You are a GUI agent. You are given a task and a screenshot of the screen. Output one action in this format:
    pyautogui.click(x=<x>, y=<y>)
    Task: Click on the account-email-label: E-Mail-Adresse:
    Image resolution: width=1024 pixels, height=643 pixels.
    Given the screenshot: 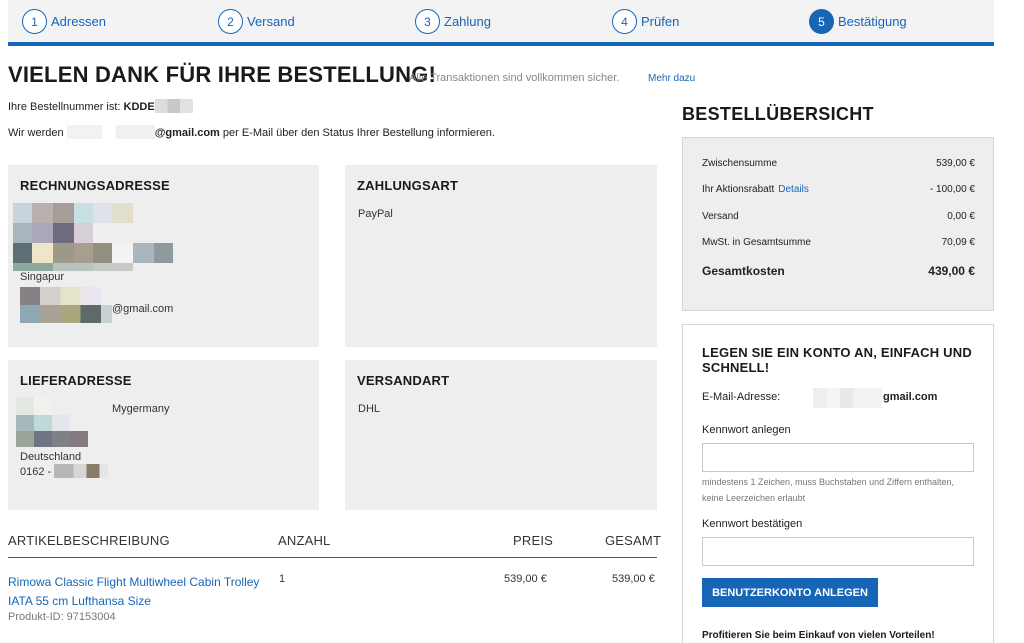 What is the action you would take?
    pyautogui.click(x=741, y=397)
    